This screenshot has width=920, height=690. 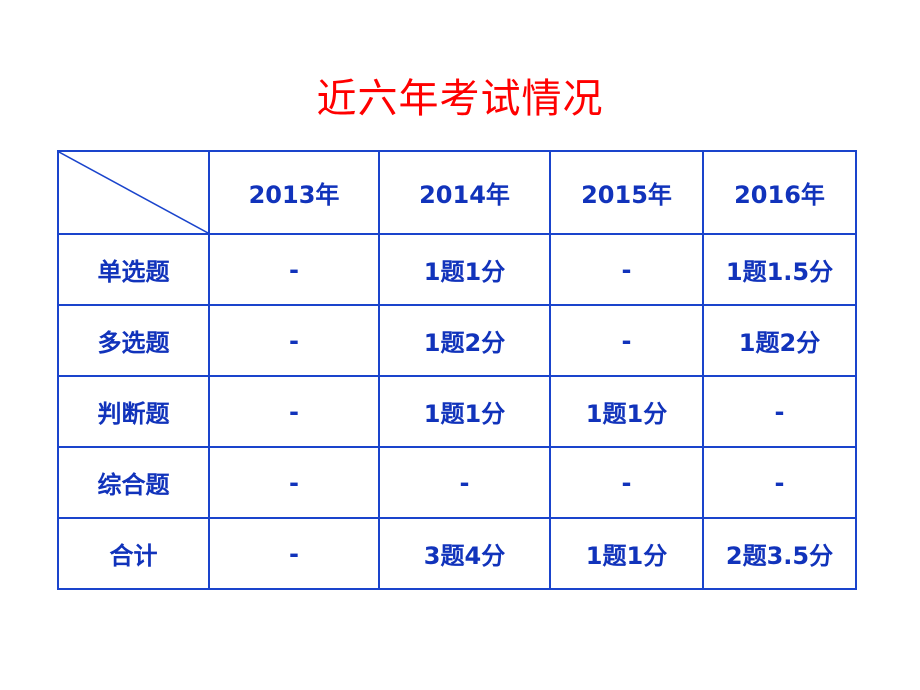 What do you see at coordinates (779, 192) in the screenshot?
I see `header-year: 2016年` at bounding box center [779, 192].